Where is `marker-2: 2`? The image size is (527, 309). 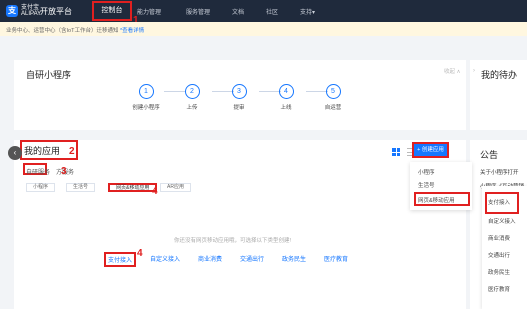
marker-2: 2 is located at coordinates (72, 151).